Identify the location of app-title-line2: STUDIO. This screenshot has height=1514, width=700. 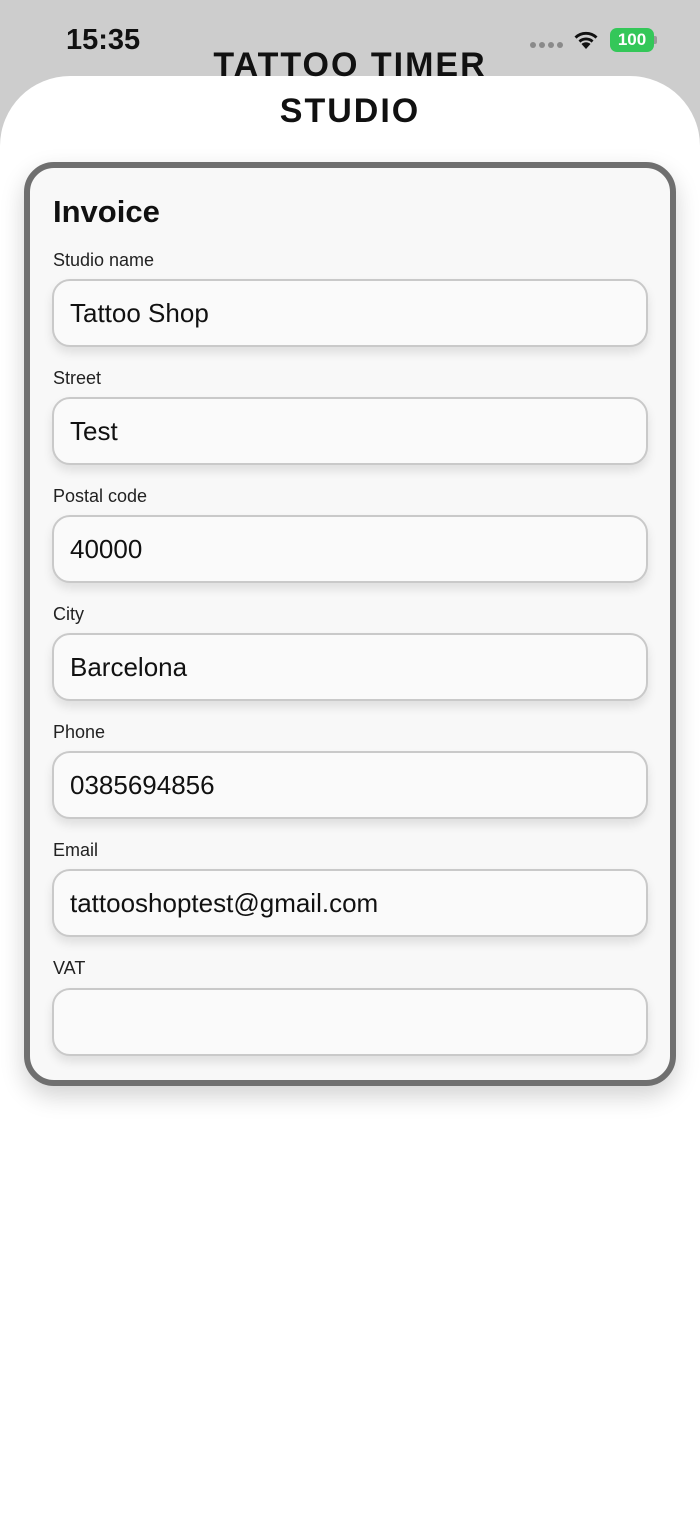
(350, 111).